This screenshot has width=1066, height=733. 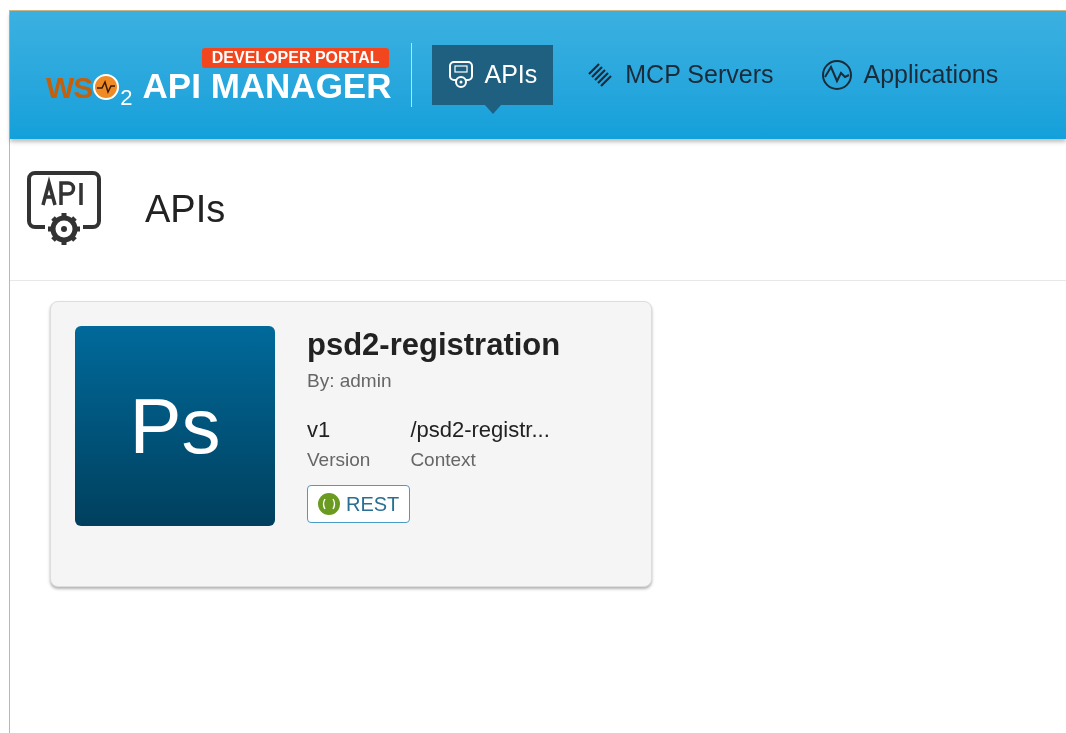 What do you see at coordinates (295, 57) in the screenshot?
I see `portal-badge: DEVELOPER PORTAL` at bounding box center [295, 57].